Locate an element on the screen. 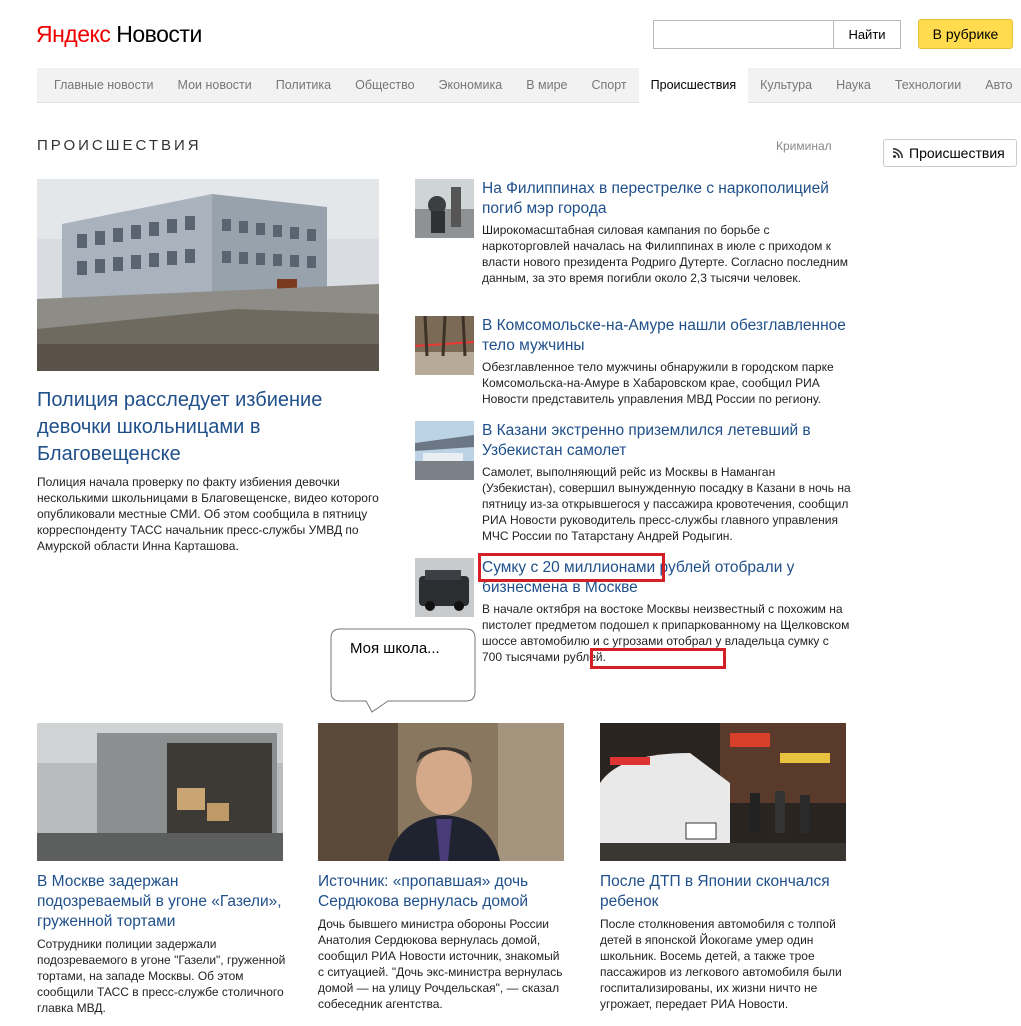  nav-item-politics: Политика is located at coordinates (303, 85).